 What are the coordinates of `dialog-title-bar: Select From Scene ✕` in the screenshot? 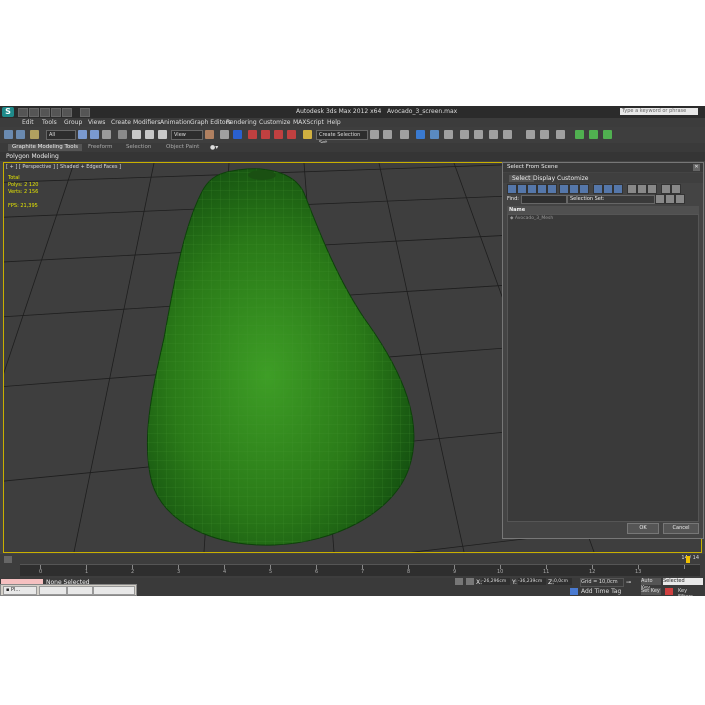 It's located at (603, 167).